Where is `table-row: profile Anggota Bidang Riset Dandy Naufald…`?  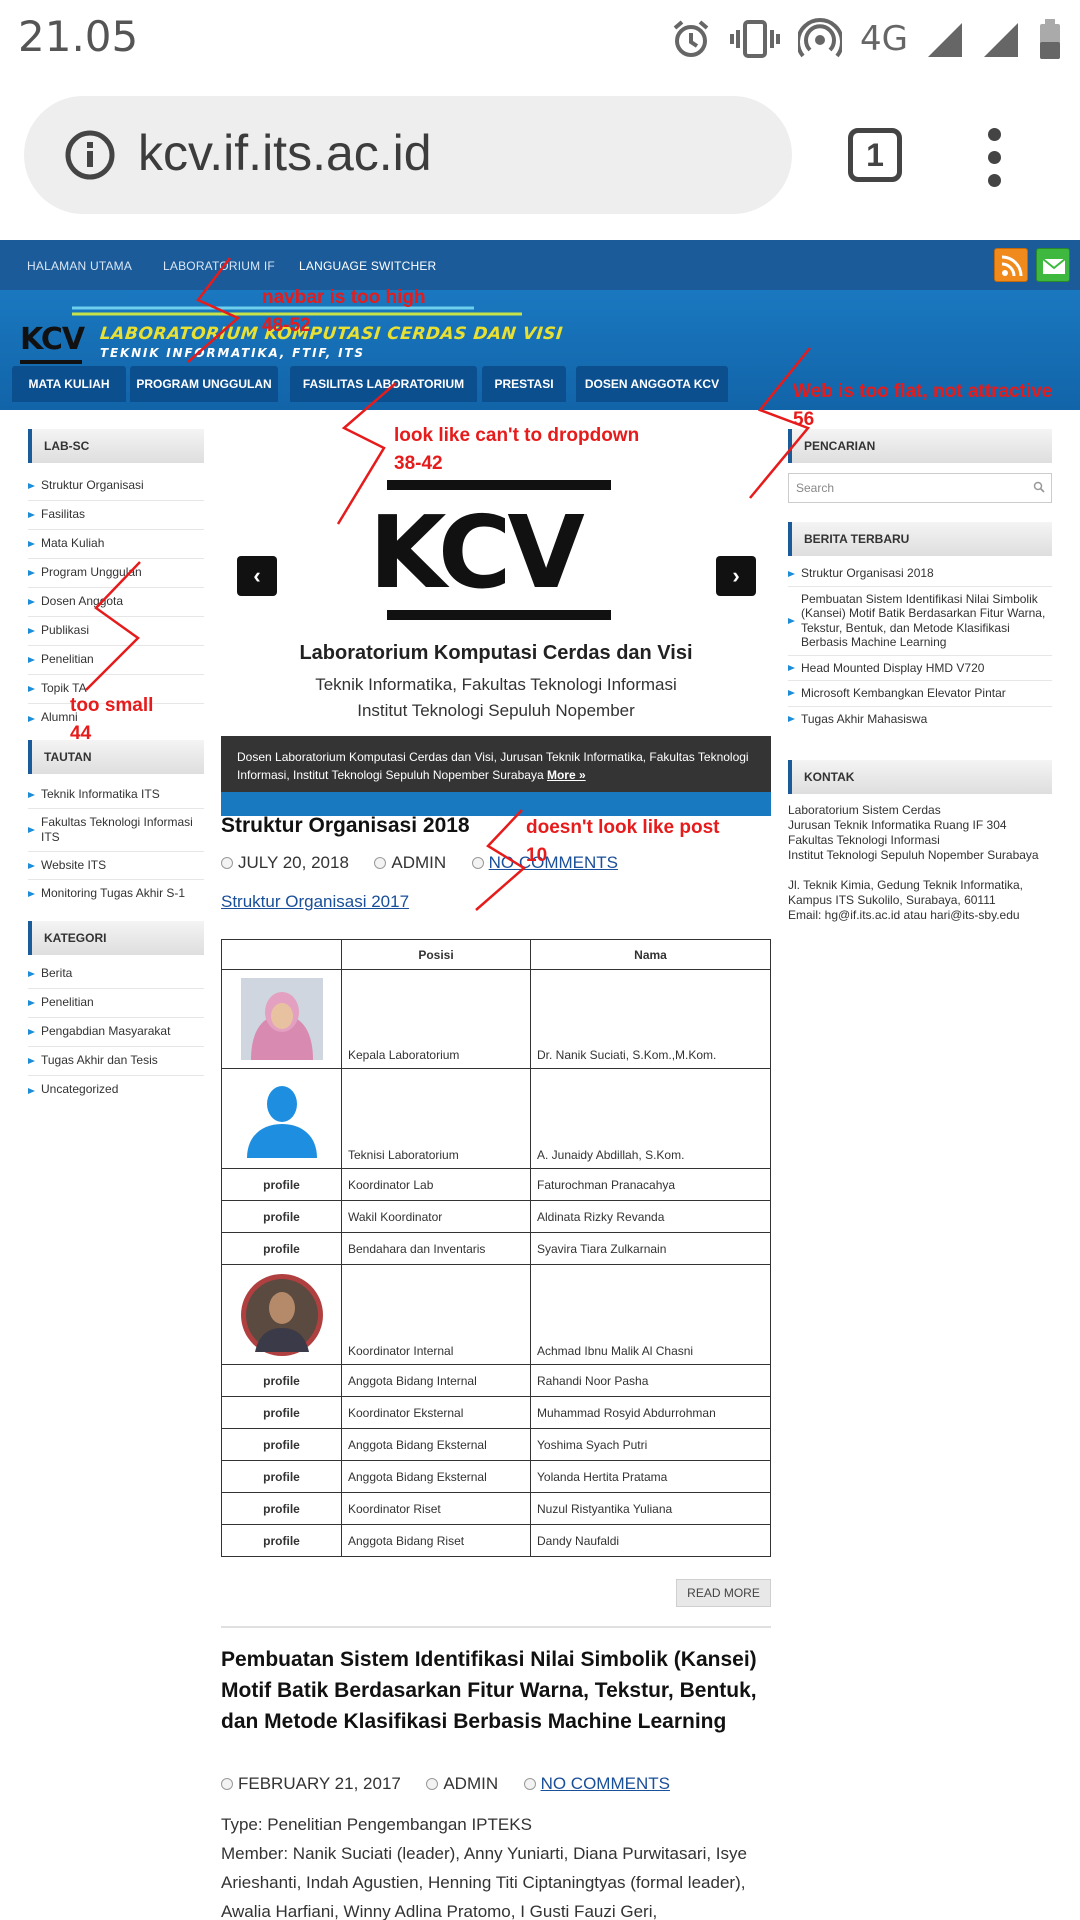
table-row: profile Anggota Bidang Riset Dandy Naufald… is located at coordinates (496, 1540).